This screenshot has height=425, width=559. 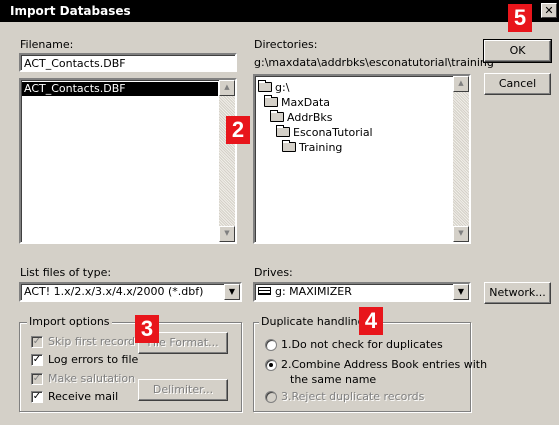 What do you see at coordinates (312, 147) in the screenshot?
I see `directory-item-training: Training` at bounding box center [312, 147].